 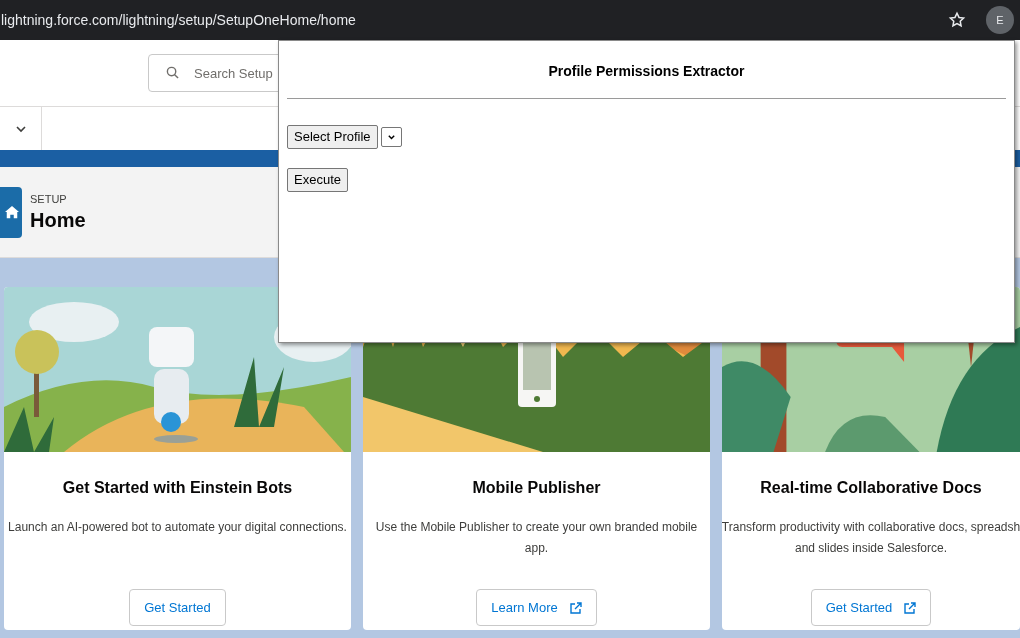 What do you see at coordinates (871, 548) in the screenshot?
I see `card-description: and slides inside Salesforce.` at bounding box center [871, 548].